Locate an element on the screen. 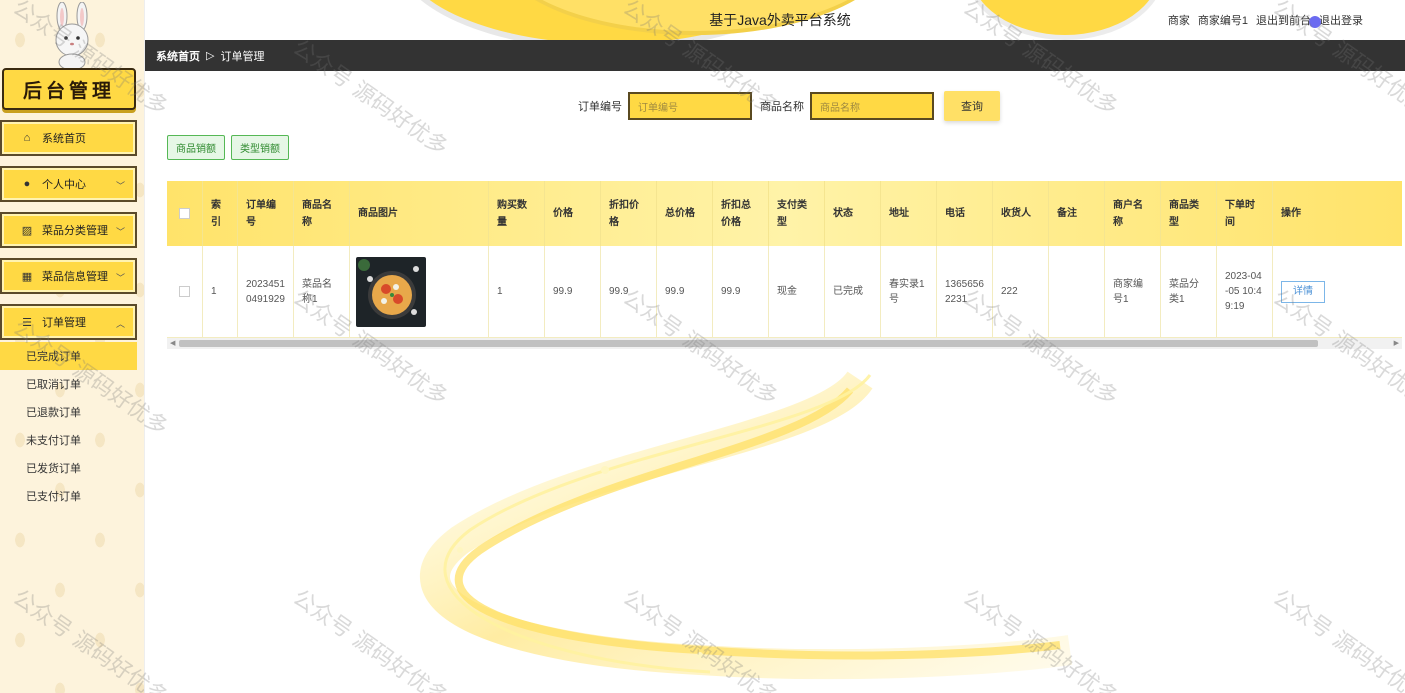  header-user-area: 商家 商家编号1 退出到前台 退出登录 is located at coordinates (1265, 20).